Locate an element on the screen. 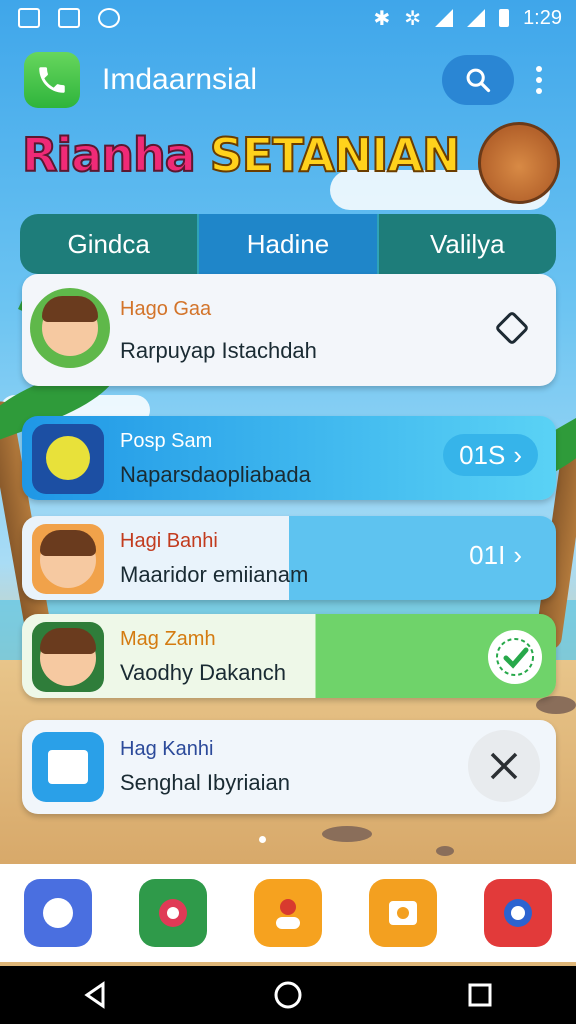  tab-hadine: Hadine is located at coordinates (289, 244).